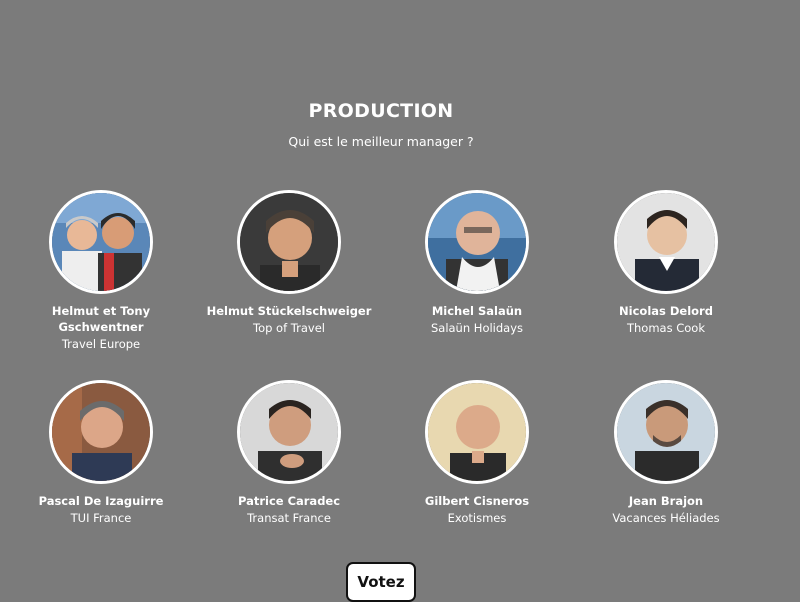 This screenshot has width=800, height=602. I want to click on manager-company: Exotismes, so click(477, 518).